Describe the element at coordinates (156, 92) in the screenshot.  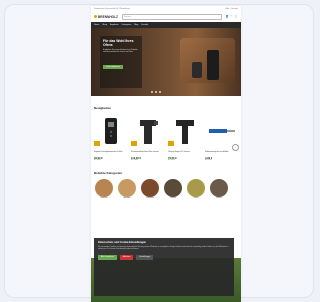
I see `carousel-dots` at that location.